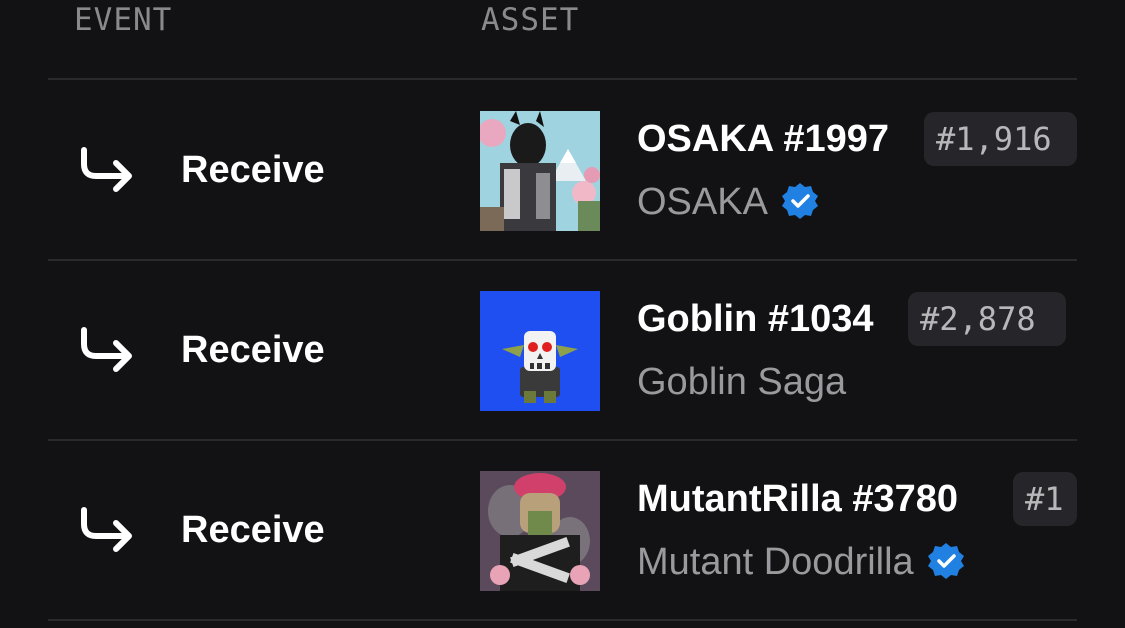 The image size is (1125, 628). I want to click on osaka-nft-image, so click(540, 171).